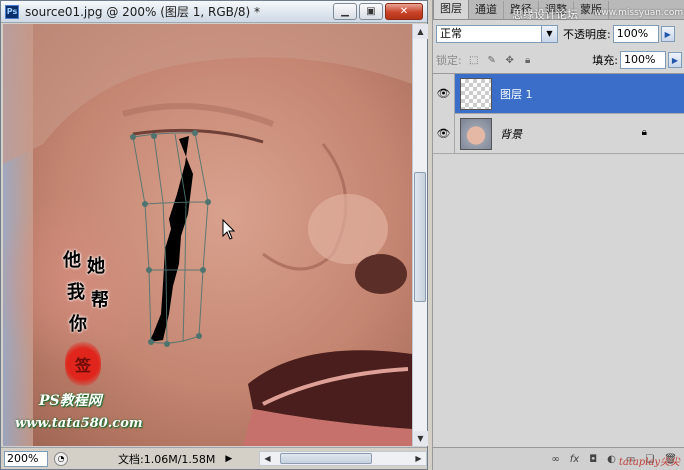 The width and height of the screenshot is (684, 470). Describe the element at coordinates (143, 12) in the screenshot. I see `document-title: source01.jpg @ 200% (图层 1, RGB/8) *` at that location.